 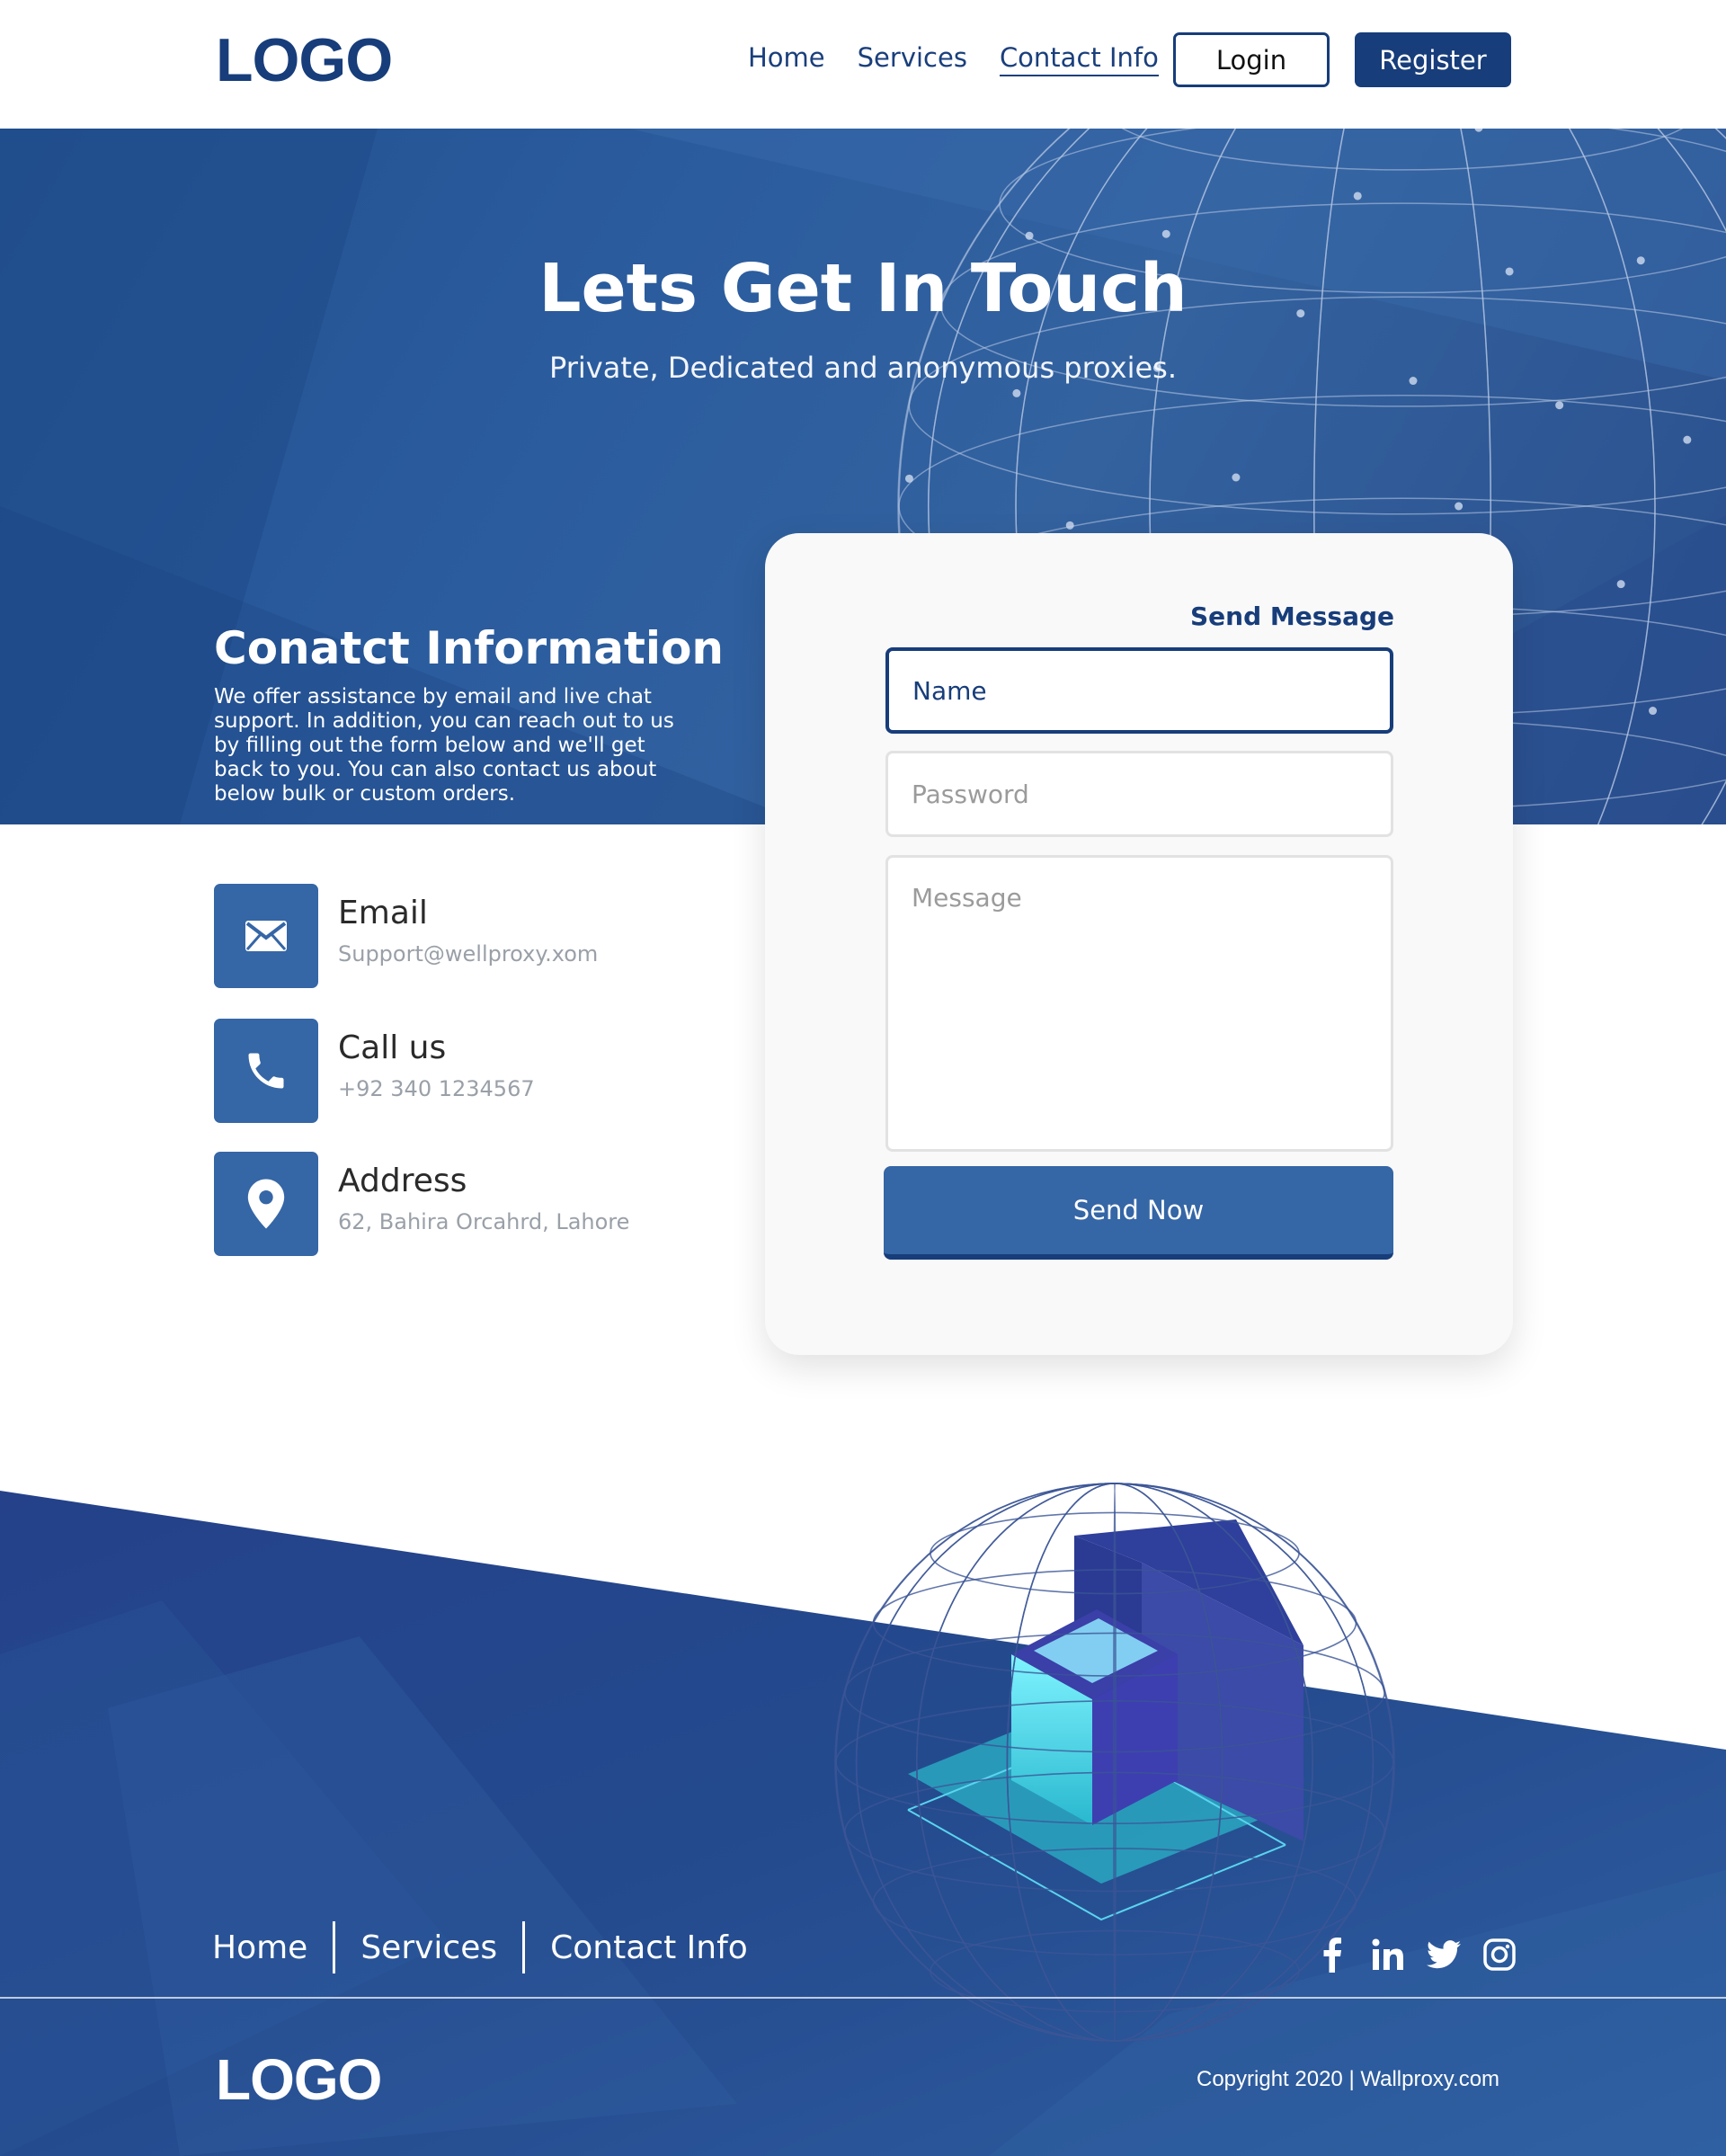 I want to click on footer-divider, so click(x=863, y=1998).